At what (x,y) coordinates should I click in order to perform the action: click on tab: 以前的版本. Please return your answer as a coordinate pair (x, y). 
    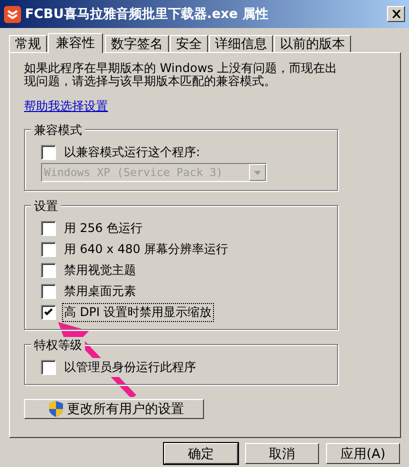
    Looking at the image, I should click on (312, 43).